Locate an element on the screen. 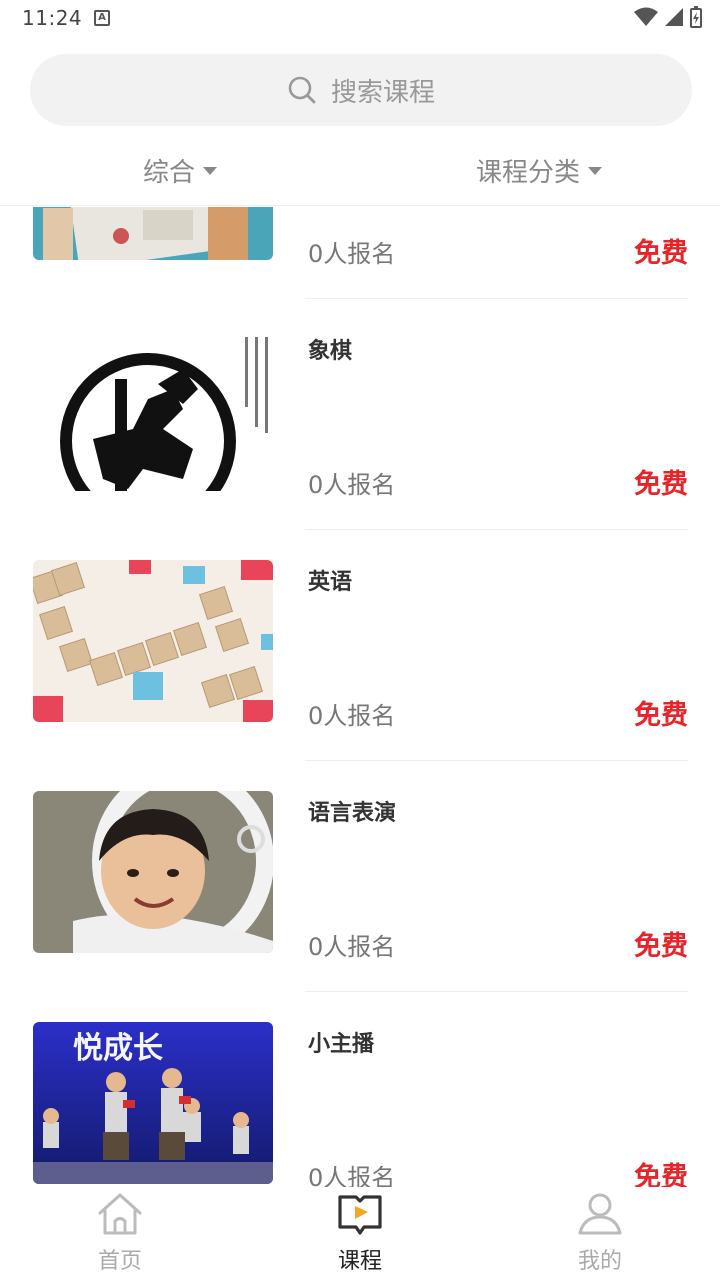  status-icons is located at coordinates (668, 17).